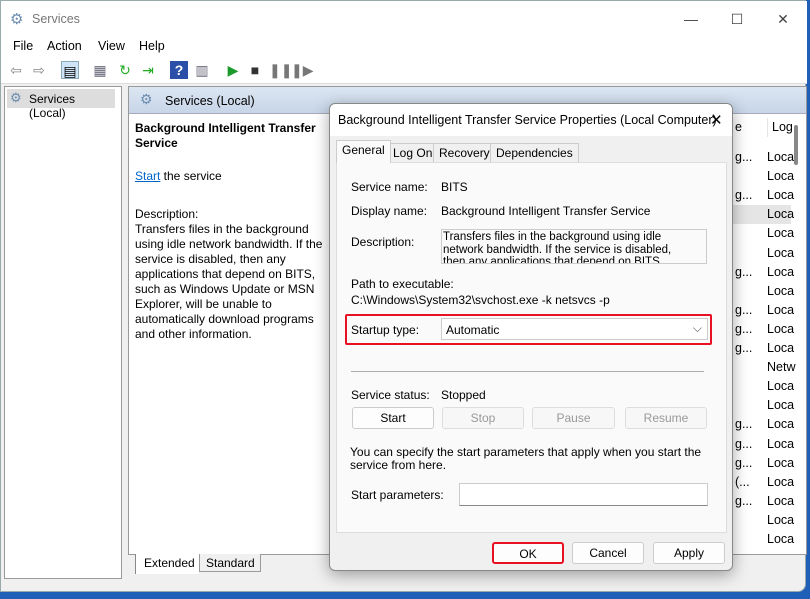 This screenshot has width=810, height=599. I want to click on tab-general: General, so click(363, 151).